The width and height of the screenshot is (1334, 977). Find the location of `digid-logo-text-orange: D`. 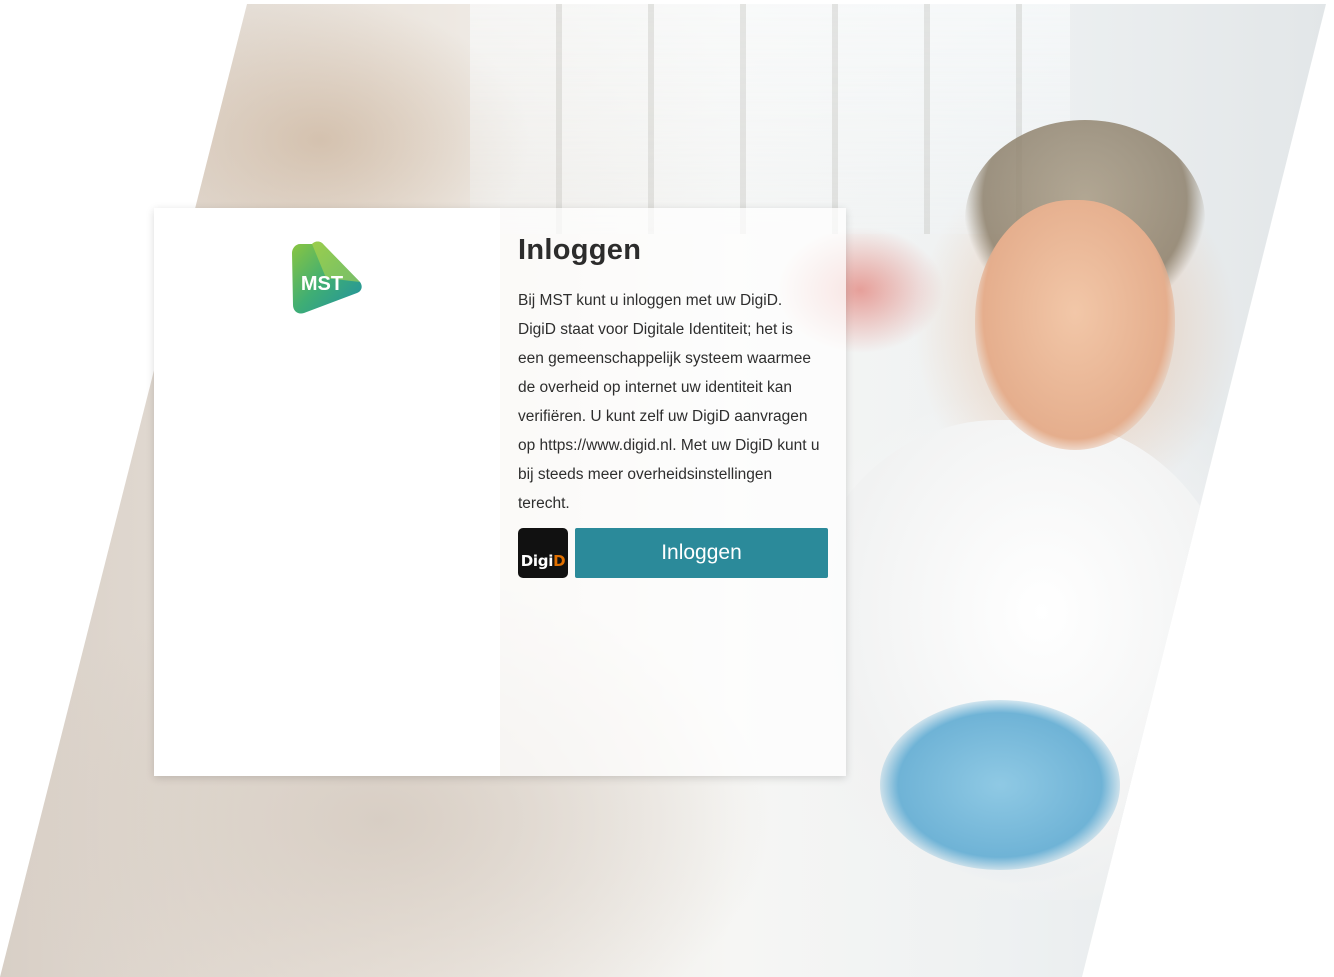

digid-logo-text-orange: D is located at coordinates (559, 561).